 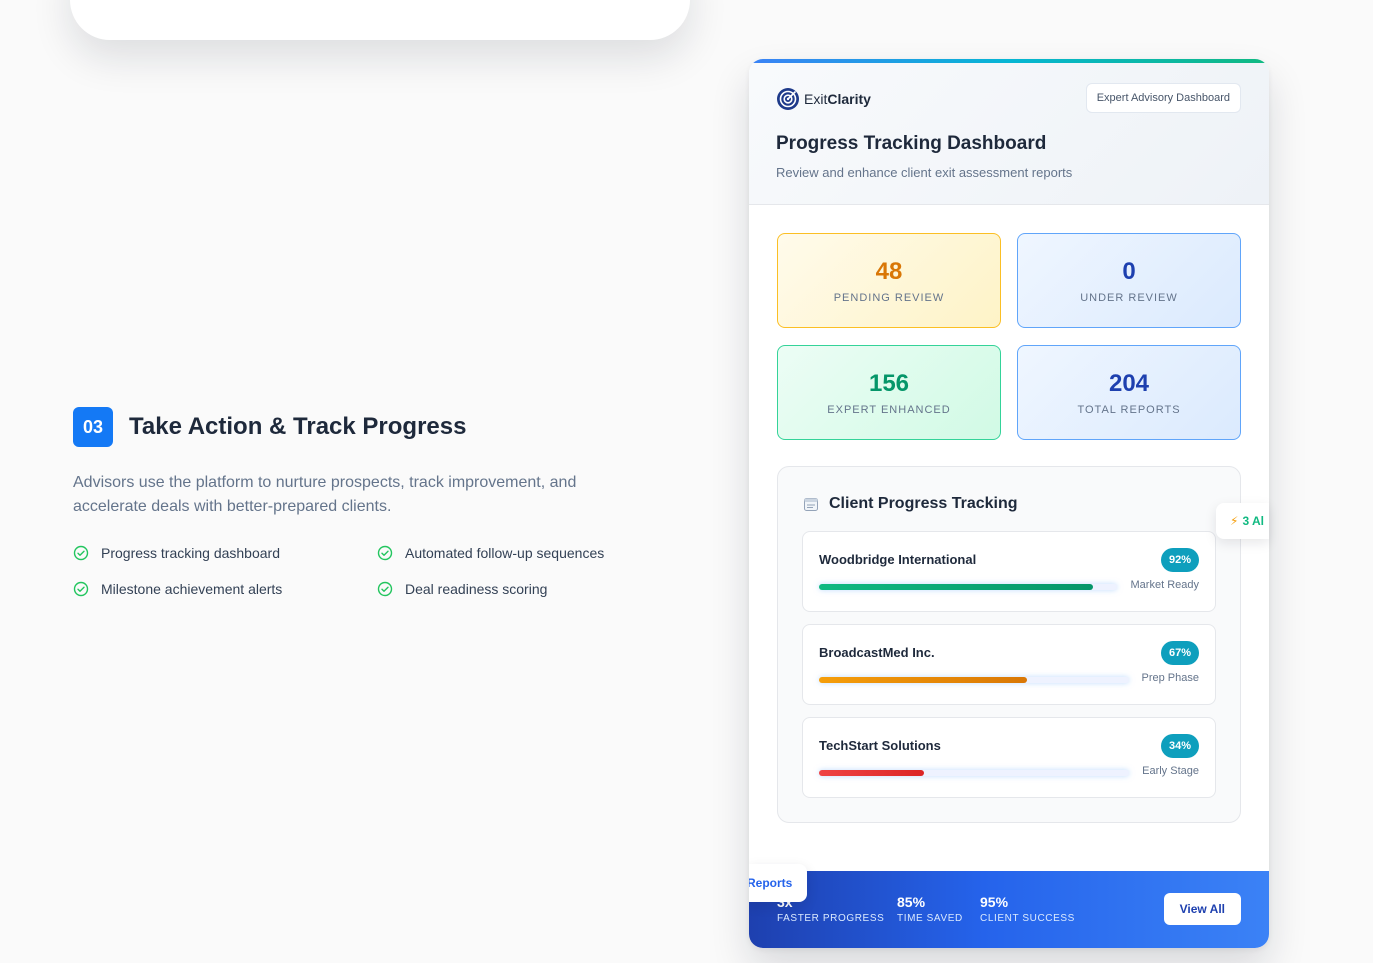 What do you see at coordinates (1234, 521) in the screenshot?
I see `lightning-icon: ⚡` at bounding box center [1234, 521].